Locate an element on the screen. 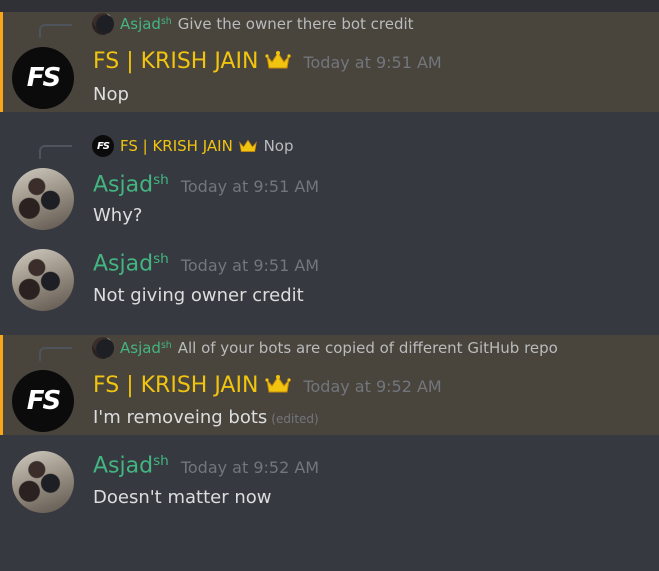 The height and width of the screenshot is (571, 659). message-text: Nop is located at coordinates (111, 94).